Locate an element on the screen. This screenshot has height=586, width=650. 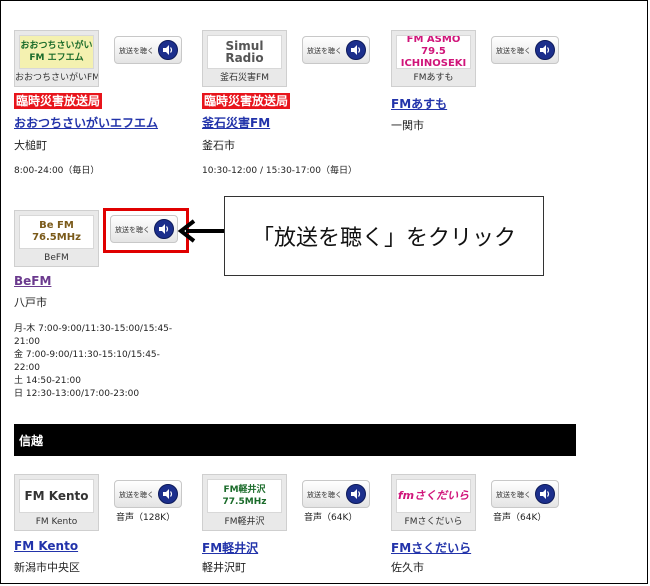
station-logo: Simul Radio 釜石災害FM is located at coordinates (244, 58).